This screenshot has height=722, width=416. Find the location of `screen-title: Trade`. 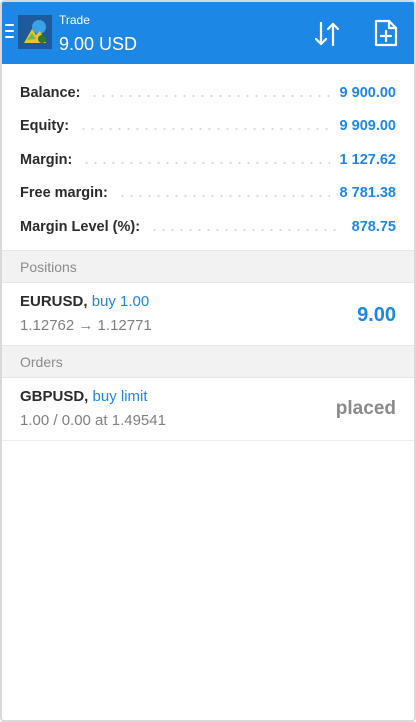

screen-title: Trade is located at coordinates (74, 20).